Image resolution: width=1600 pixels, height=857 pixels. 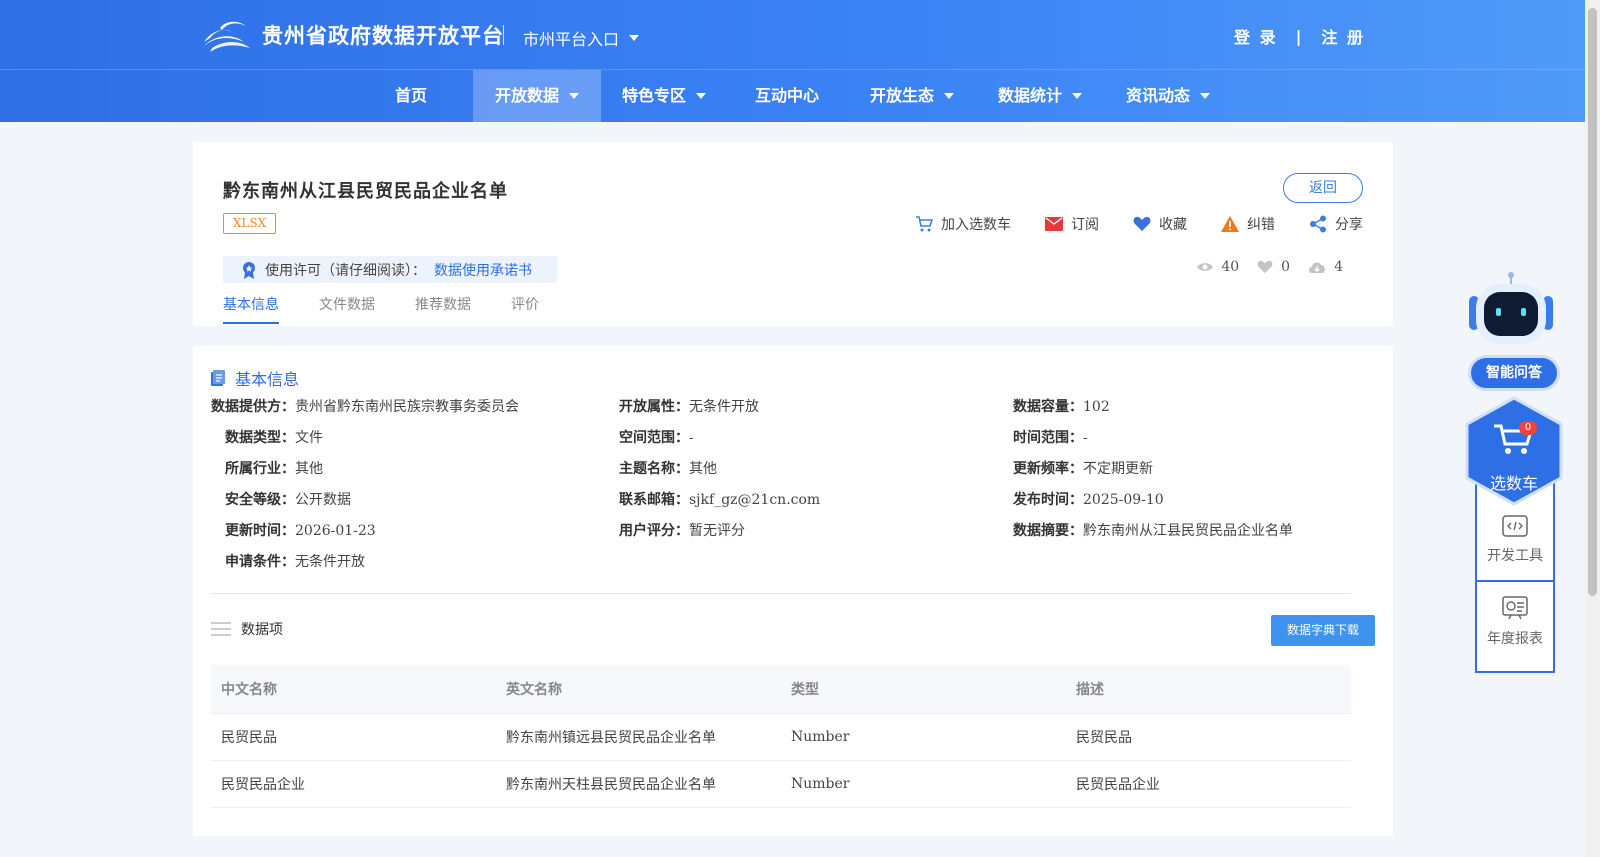 I want to click on license-bar: 使用许可（请仔细阅读）： 数据使用承诺书, so click(x=390, y=269).